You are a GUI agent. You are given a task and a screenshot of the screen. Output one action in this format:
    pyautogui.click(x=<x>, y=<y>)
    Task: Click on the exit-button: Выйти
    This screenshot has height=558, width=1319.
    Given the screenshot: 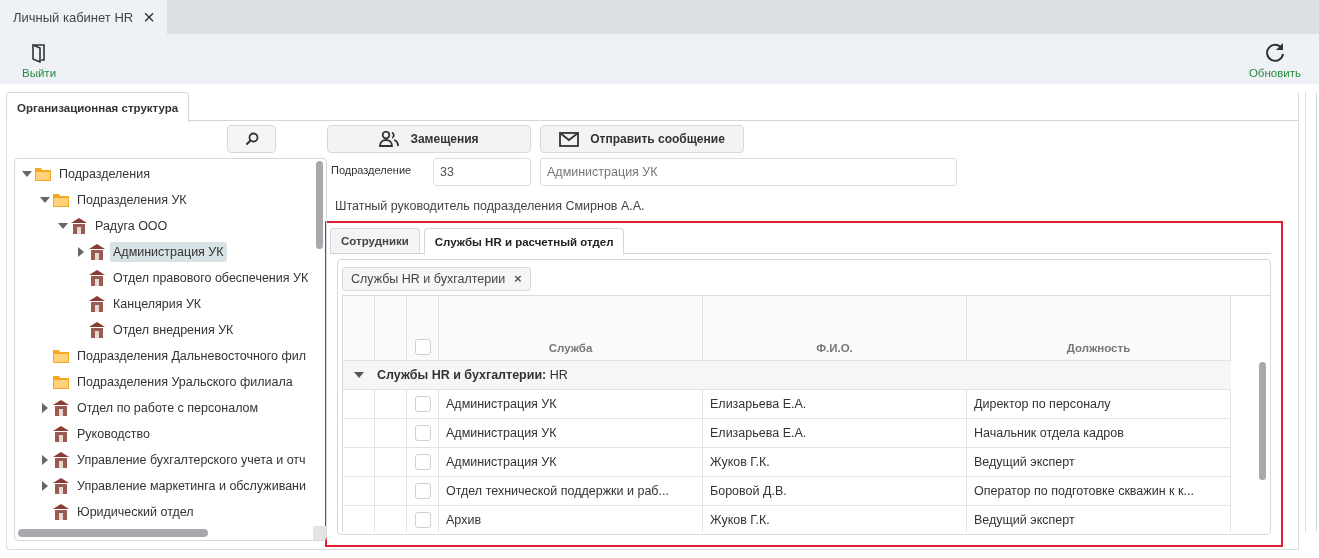 What is the action you would take?
    pyautogui.click(x=39, y=59)
    